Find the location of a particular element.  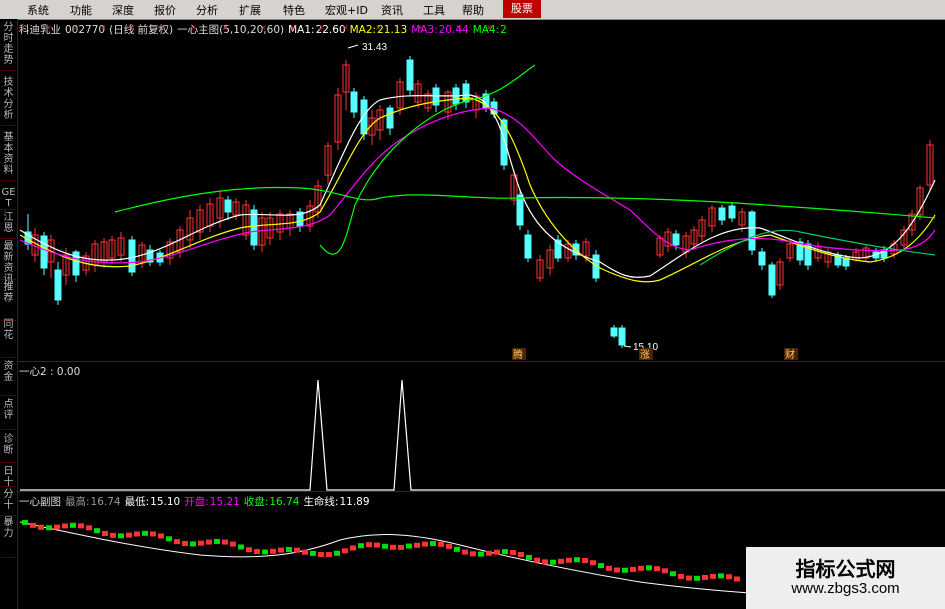

sub2-life-label: 生命线: is located at coordinates (321, 502).